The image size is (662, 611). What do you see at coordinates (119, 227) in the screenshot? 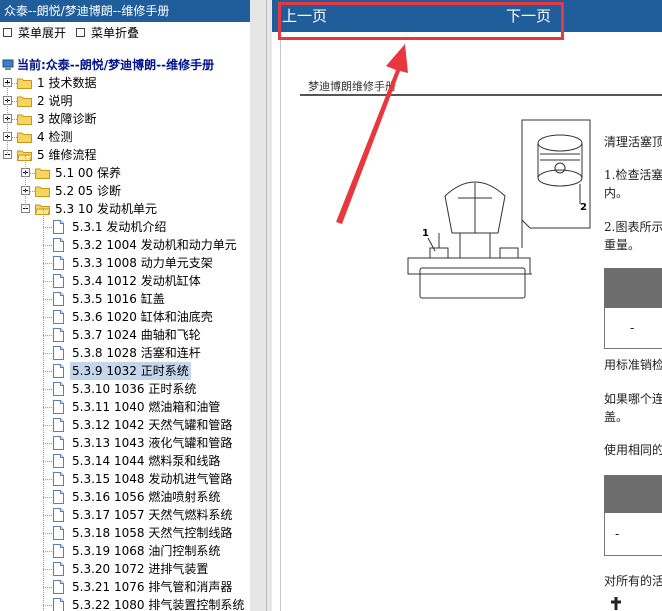
I see `tree-item-label: 5.3.1 发动机介绍` at bounding box center [119, 227].